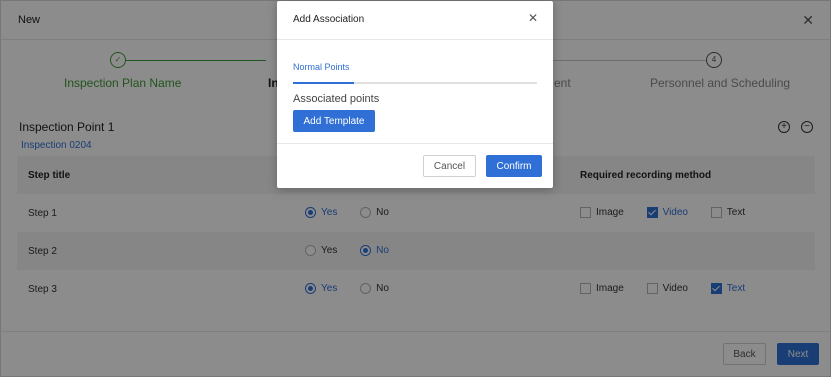 Image resolution: width=831 pixels, height=377 pixels. I want to click on cancel-button: Cancel, so click(449, 166).